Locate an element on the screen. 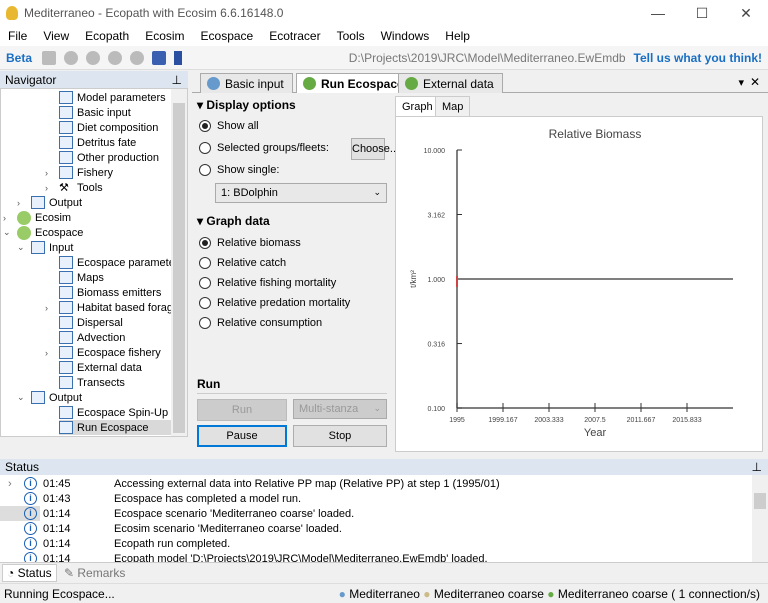 The height and width of the screenshot is (603, 768). tab-basic-input: Basic input is located at coordinates (246, 83).